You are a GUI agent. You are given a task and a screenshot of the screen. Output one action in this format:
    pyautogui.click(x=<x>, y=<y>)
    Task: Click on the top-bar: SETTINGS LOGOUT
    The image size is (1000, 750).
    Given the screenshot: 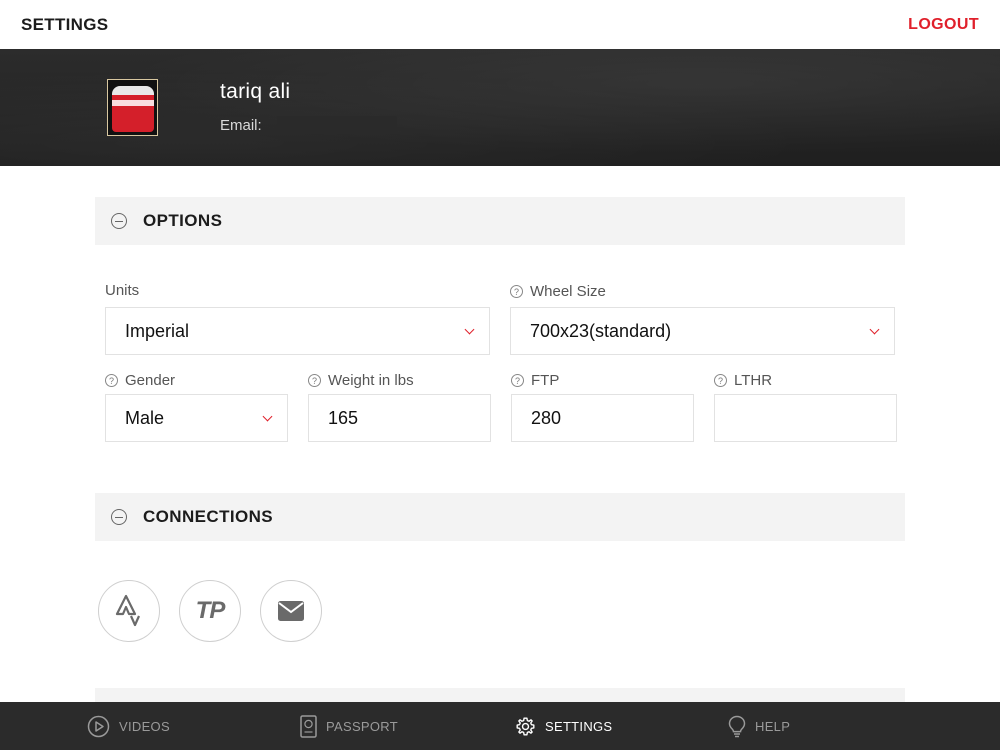 What is the action you would take?
    pyautogui.click(x=500, y=24)
    